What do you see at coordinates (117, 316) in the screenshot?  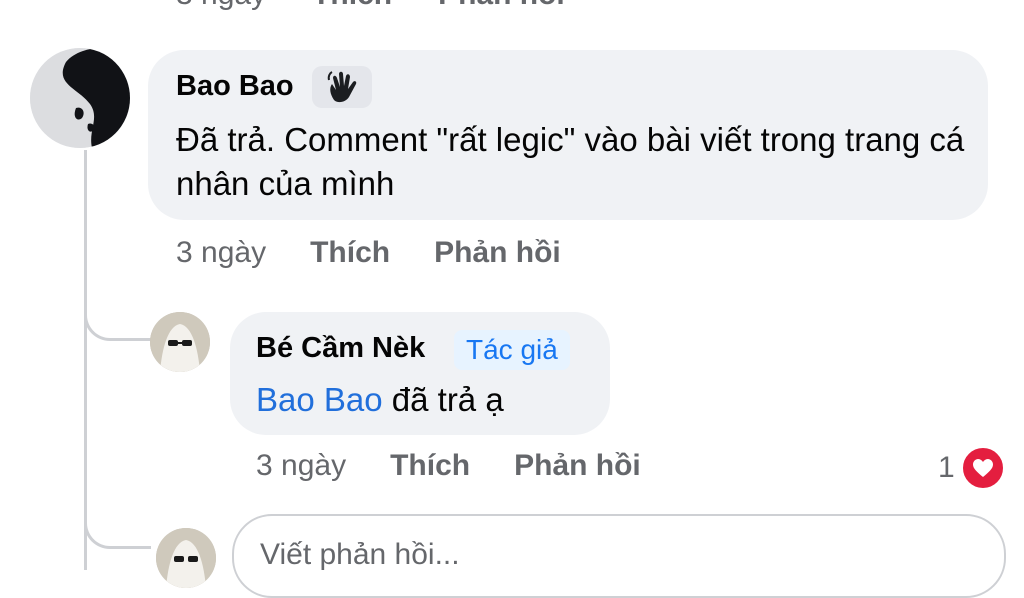 I see `thread-connector-reply` at bounding box center [117, 316].